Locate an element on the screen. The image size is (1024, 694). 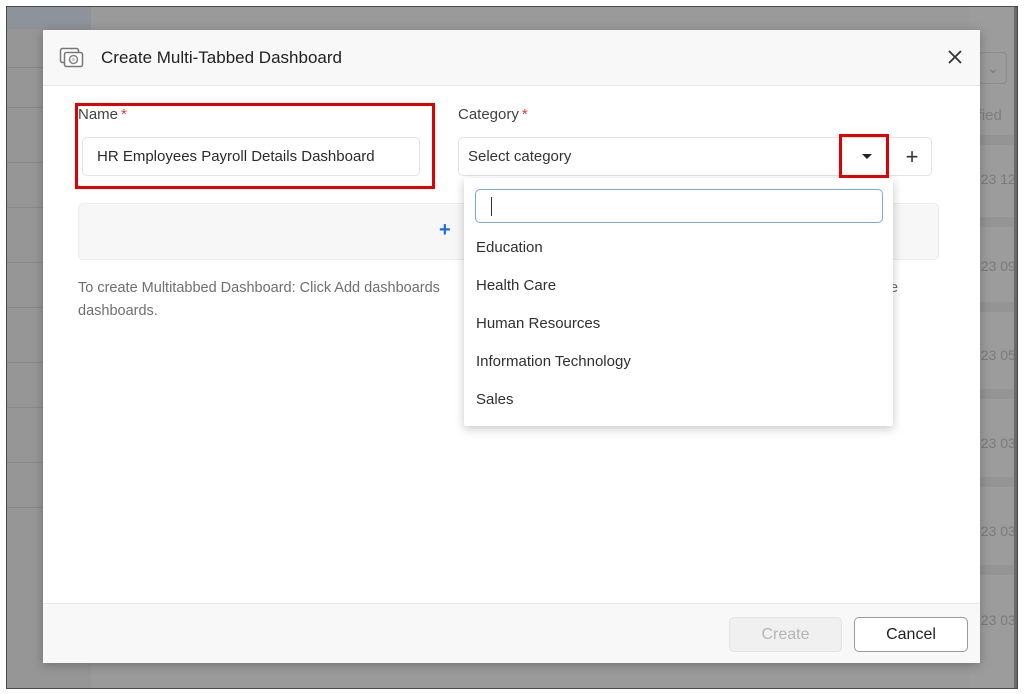
category-search-input is located at coordinates (679, 206).